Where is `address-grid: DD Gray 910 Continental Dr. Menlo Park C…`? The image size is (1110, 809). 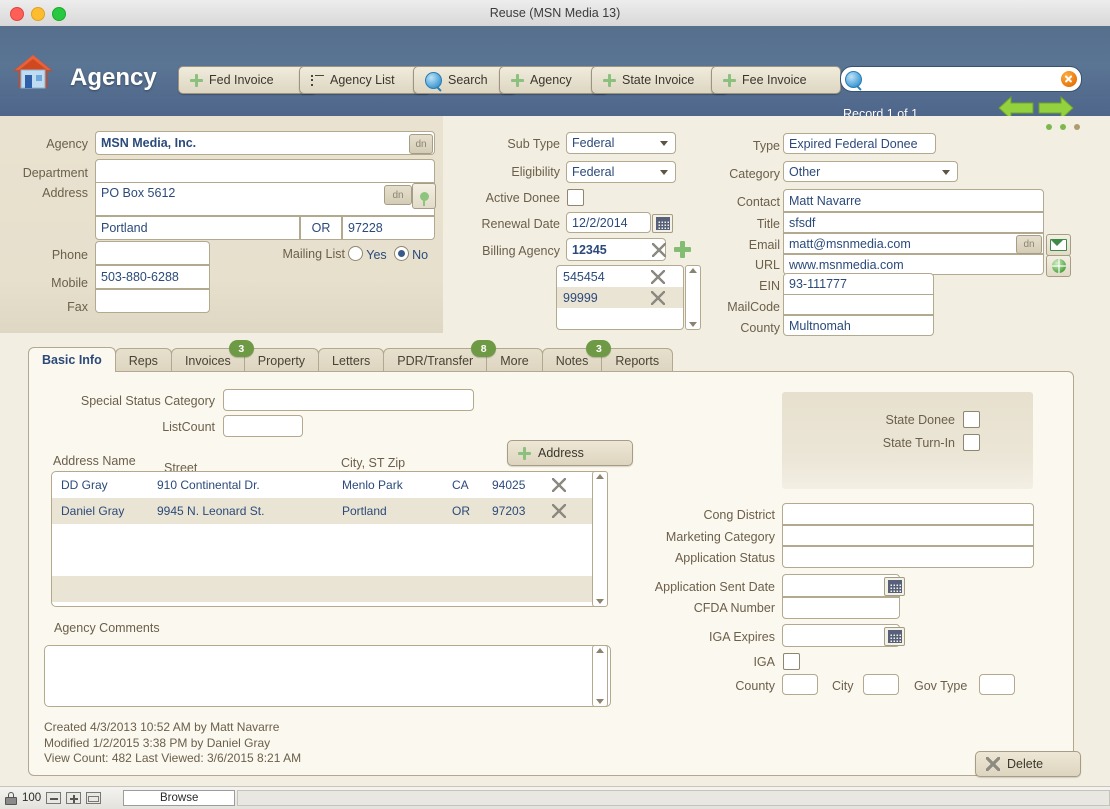
address-grid: DD Gray 910 Continental Dr. Menlo Park C… is located at coordinates (329, 539).